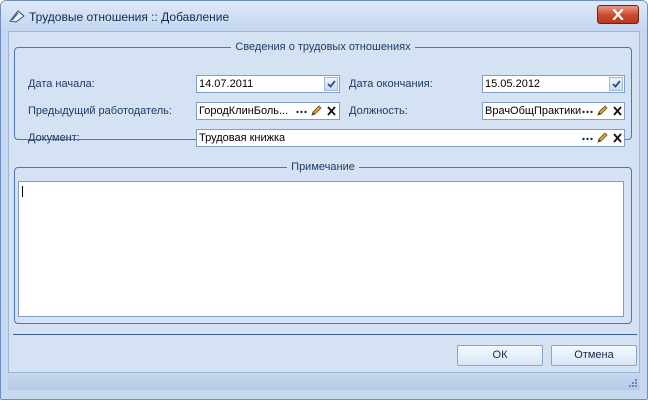 The image size is (648, 400). I want to click on start-date-value: 14.07.2011, so click(226, 84).